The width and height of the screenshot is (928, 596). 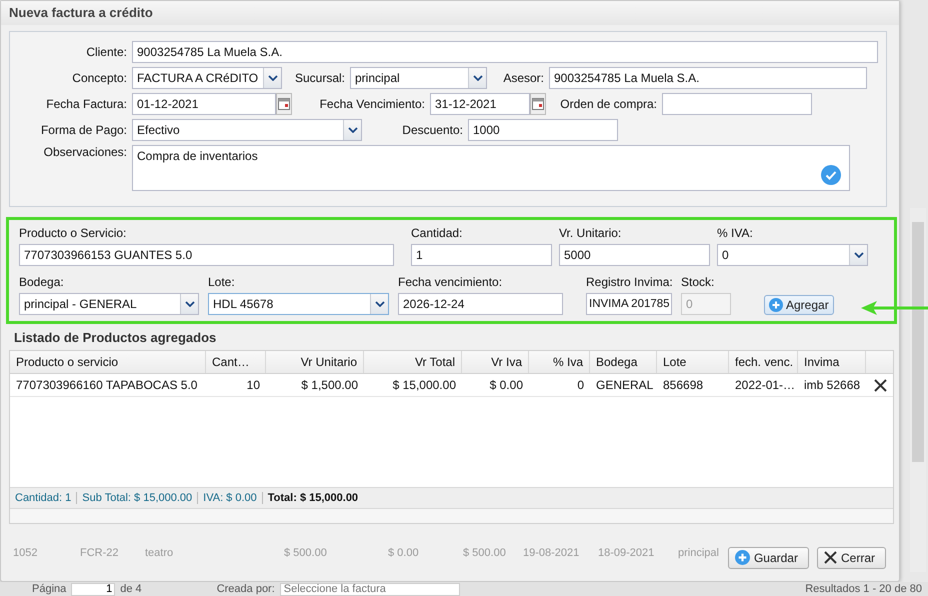 I want to click on table-cell-text: $ 1,500.00, so click(x=329, y=385).